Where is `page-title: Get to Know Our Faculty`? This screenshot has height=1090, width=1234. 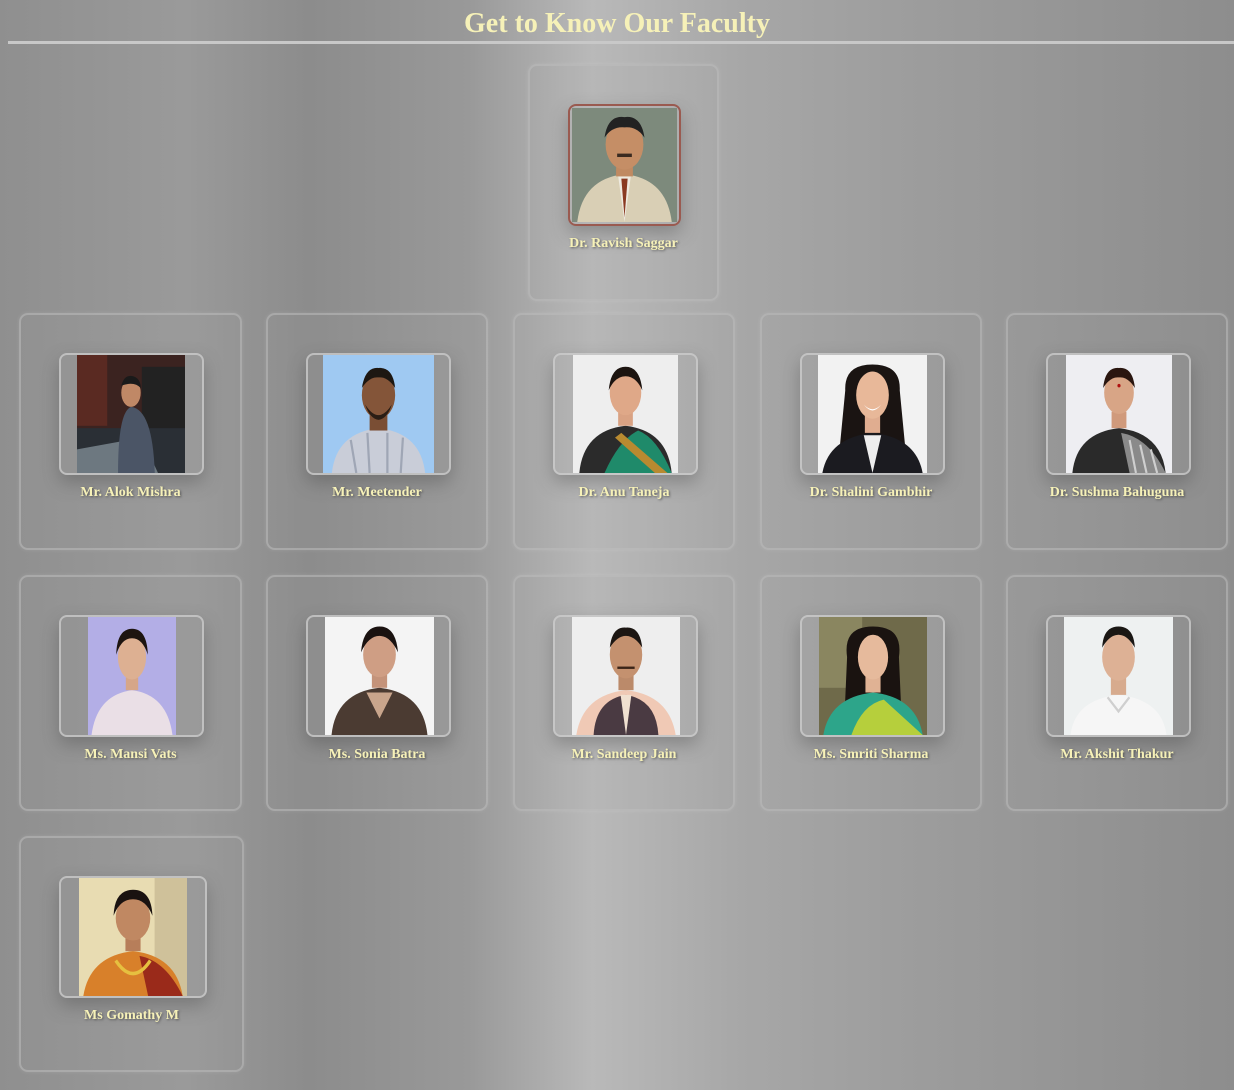 page-title: Get to Know Our Faculty is located at coordinates (617, 23).